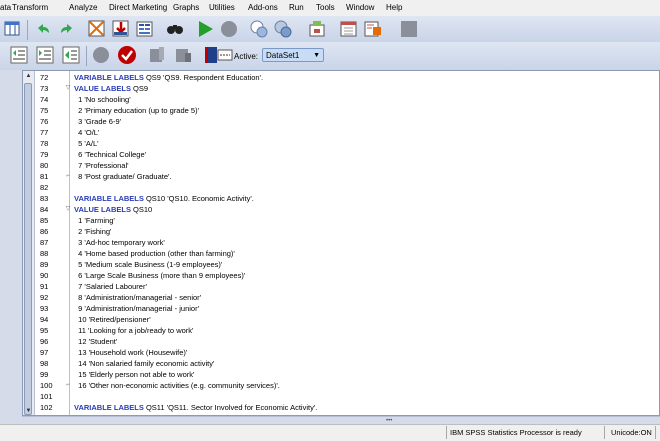 This screenshot has height=441, width=660. I want to click on code-line: 76 3 'Grade 6-9', so click(341, 121).